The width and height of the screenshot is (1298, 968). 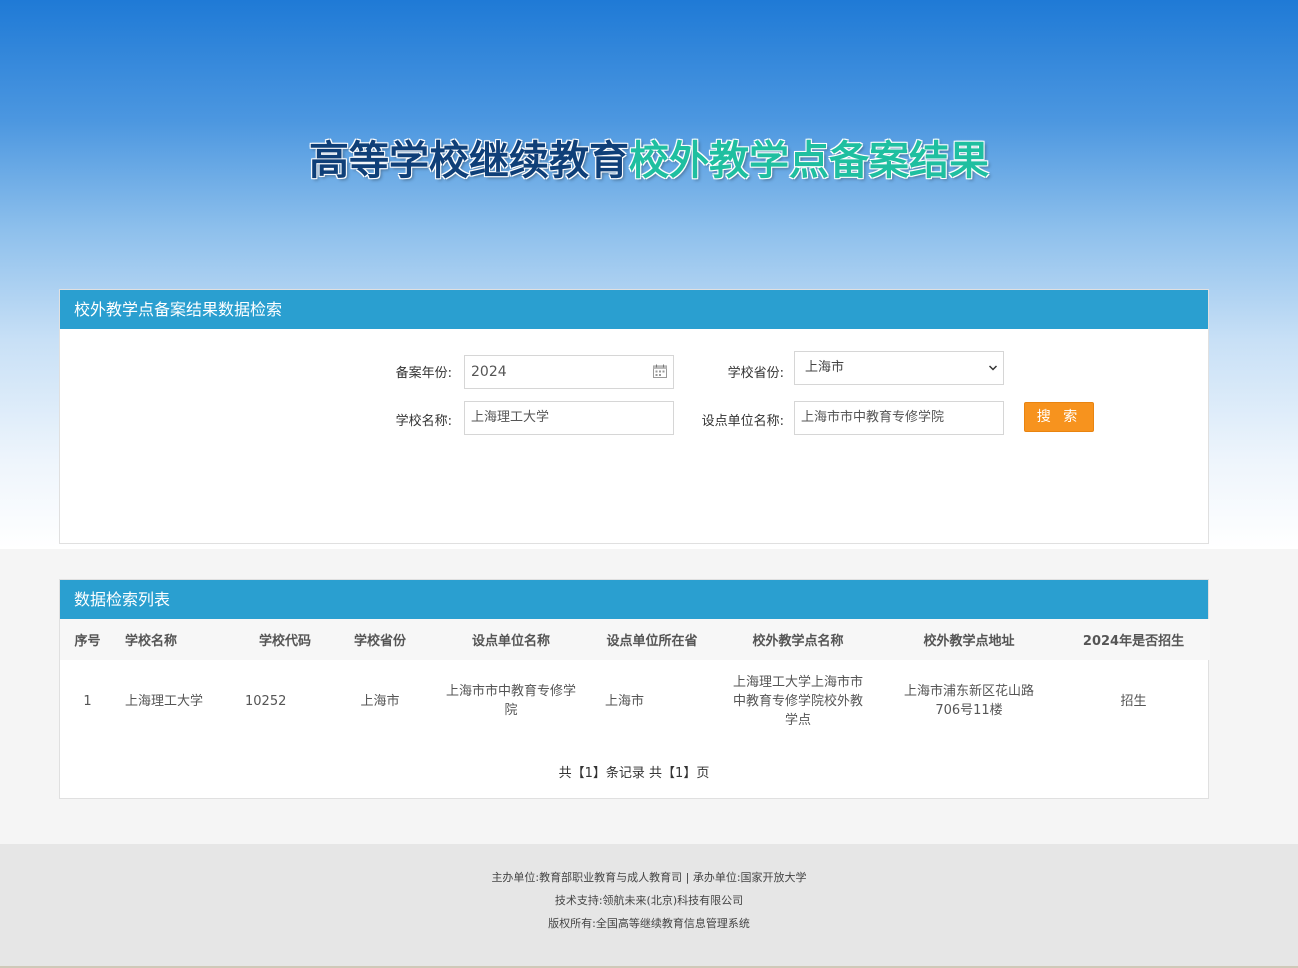 I want to click on cell-unit-name: 上海市市中教育专修学院, so click(x=510, y=701).